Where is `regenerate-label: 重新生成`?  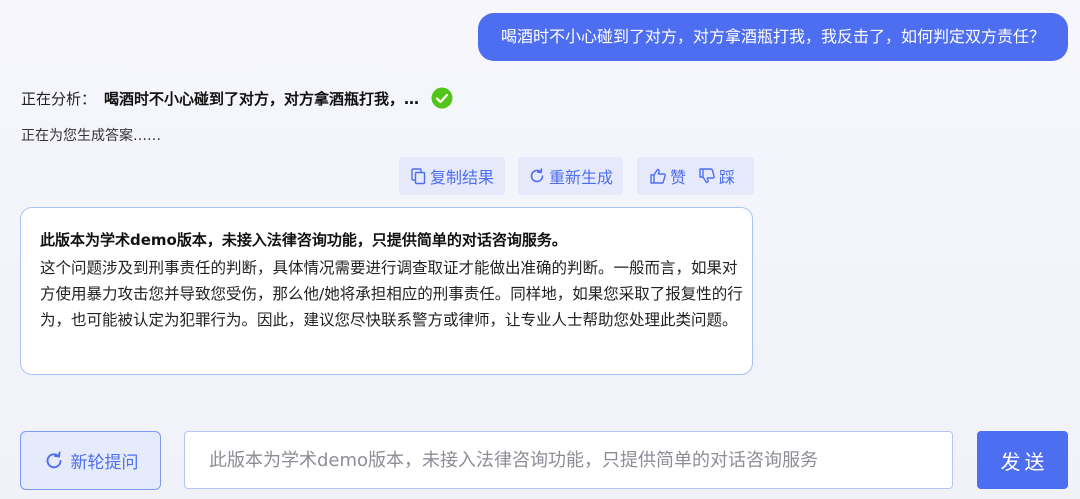 regenerate-label: 重新生成 is located at coordinates (581, 177).